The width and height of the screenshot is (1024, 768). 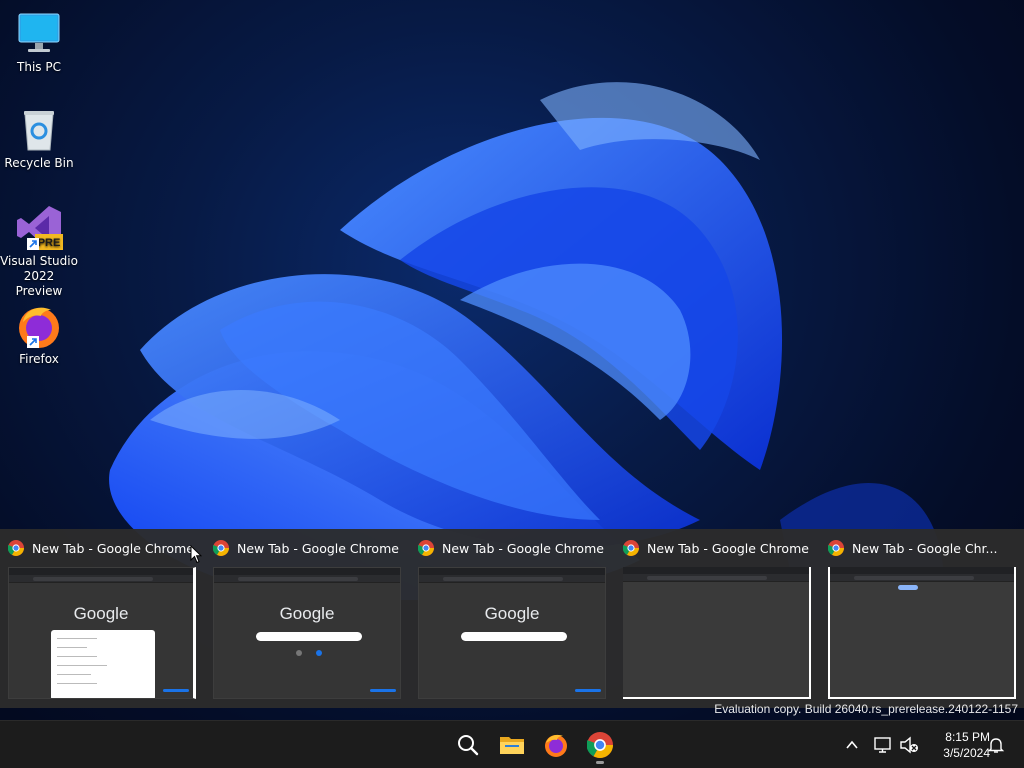 I want to click on mouse-cursor, so click(x=196, y=554).